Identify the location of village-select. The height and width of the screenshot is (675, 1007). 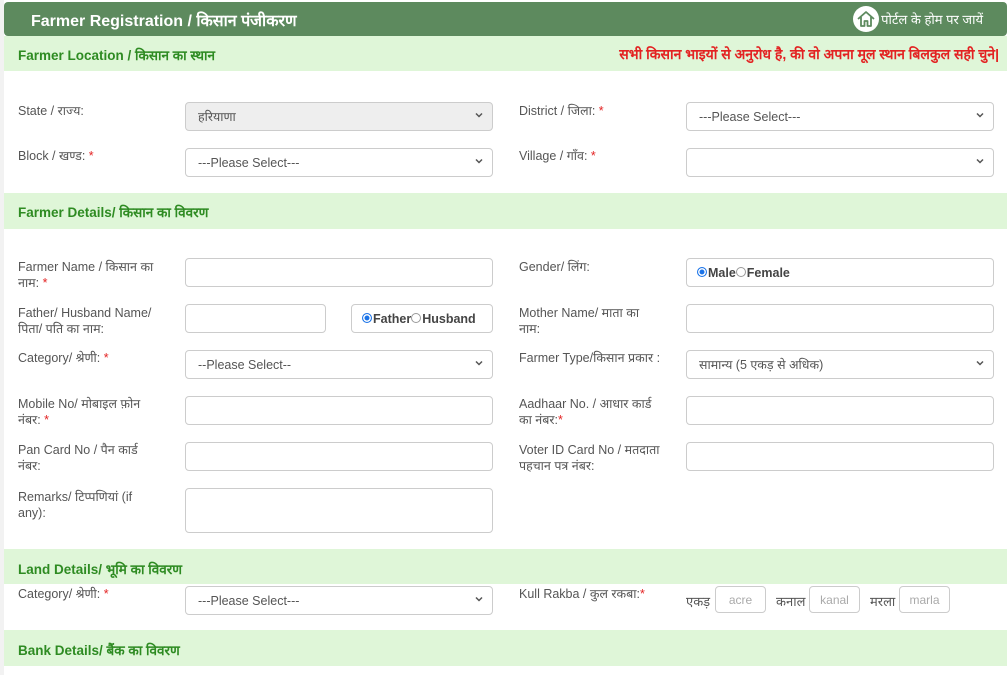
(840, 162).